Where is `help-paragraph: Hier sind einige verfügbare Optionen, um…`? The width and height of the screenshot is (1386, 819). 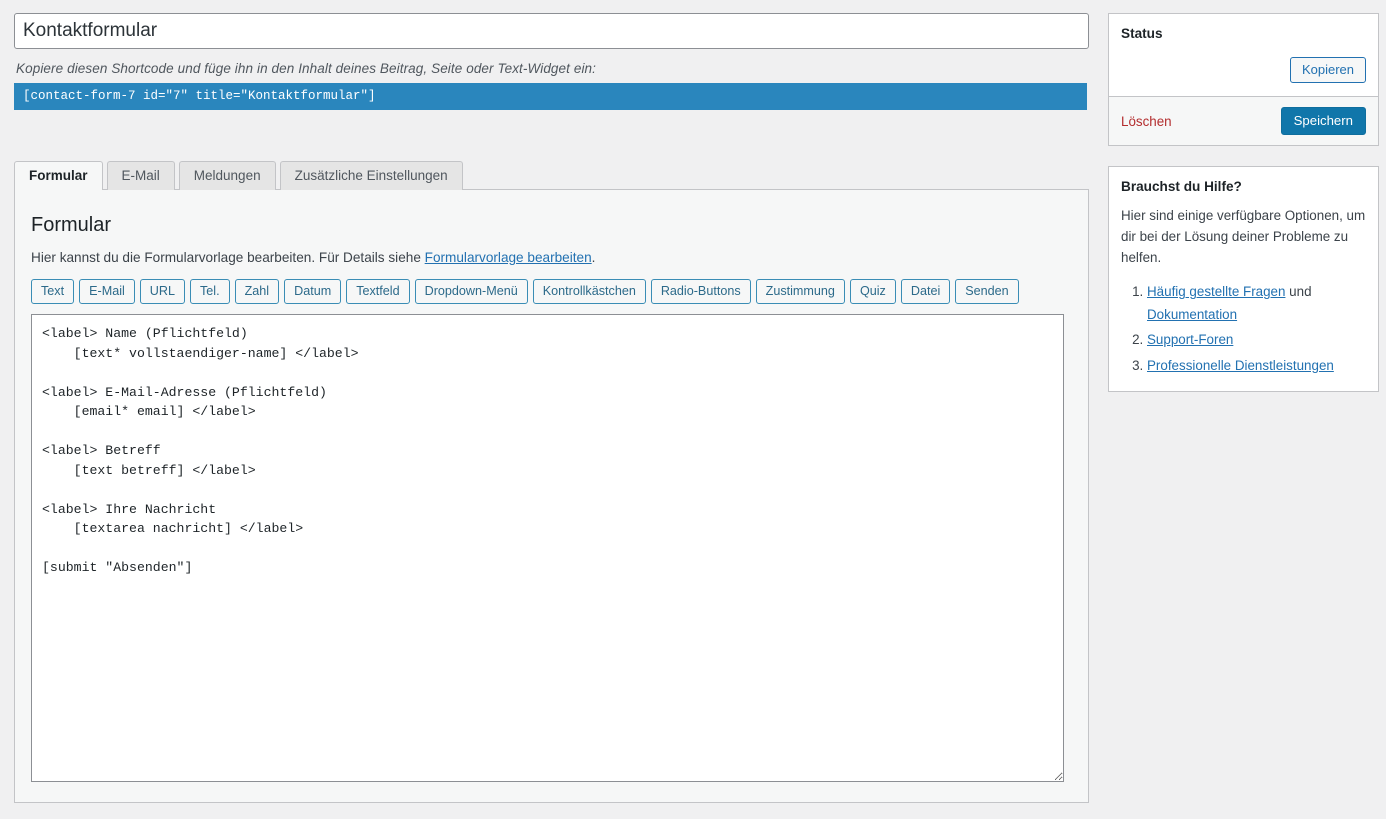
help-paragraph: Hier sind einige verfügbare Optionen, um… is located at coordinates (1243, 236).